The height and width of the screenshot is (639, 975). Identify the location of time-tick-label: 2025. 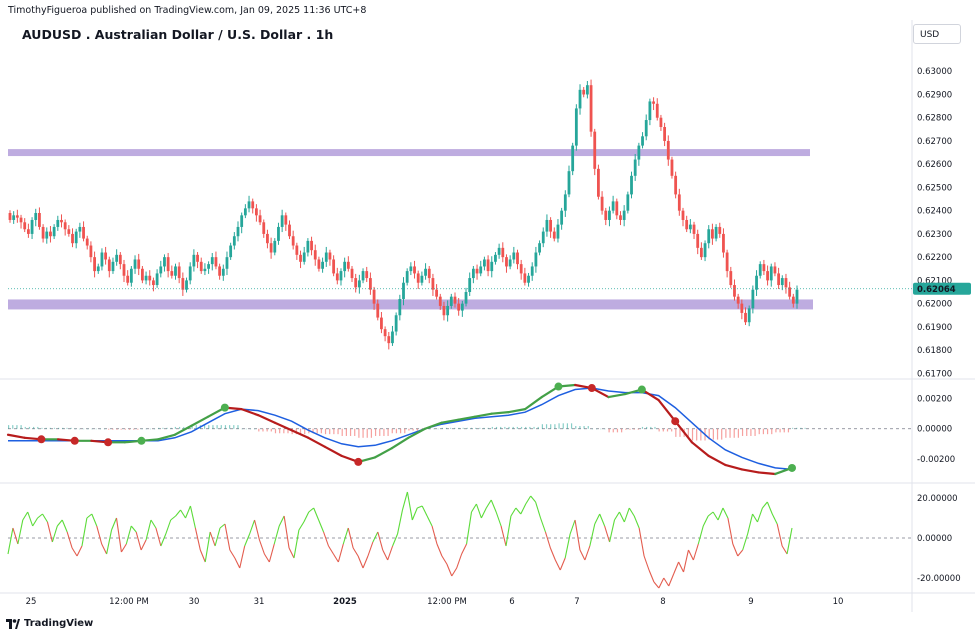
(345, 602).